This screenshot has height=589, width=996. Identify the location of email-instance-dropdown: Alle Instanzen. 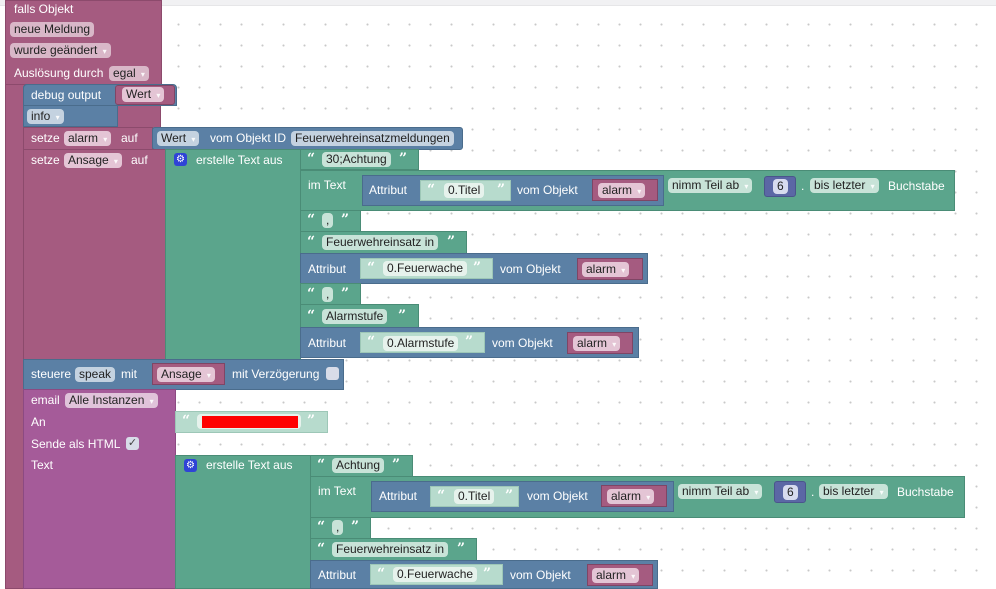
(111, 400).